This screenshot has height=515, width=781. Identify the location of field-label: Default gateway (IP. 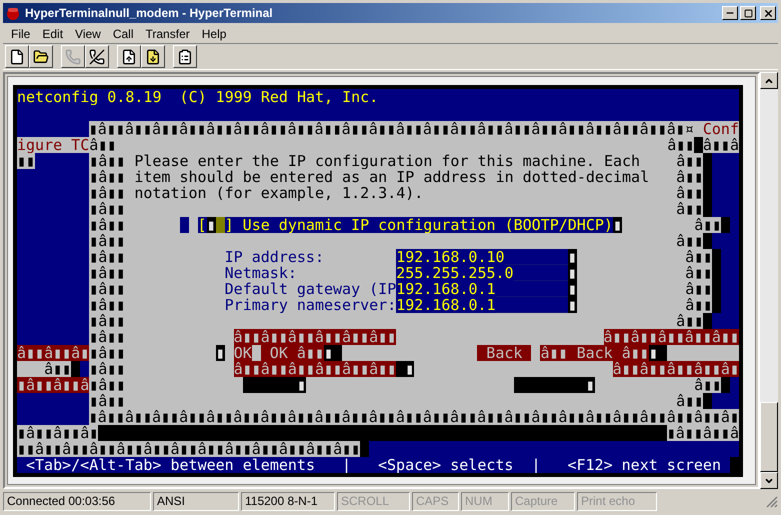
(310, 289).